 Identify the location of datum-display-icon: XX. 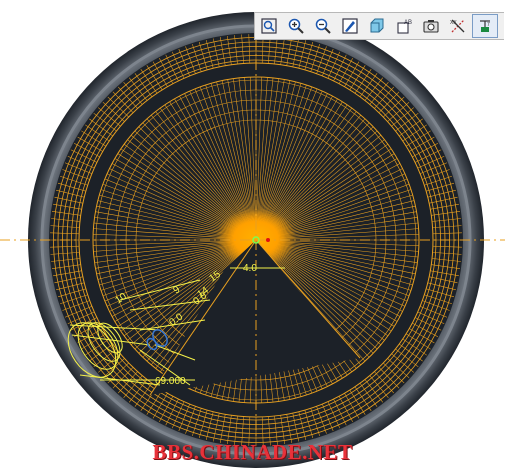
(457, 26).